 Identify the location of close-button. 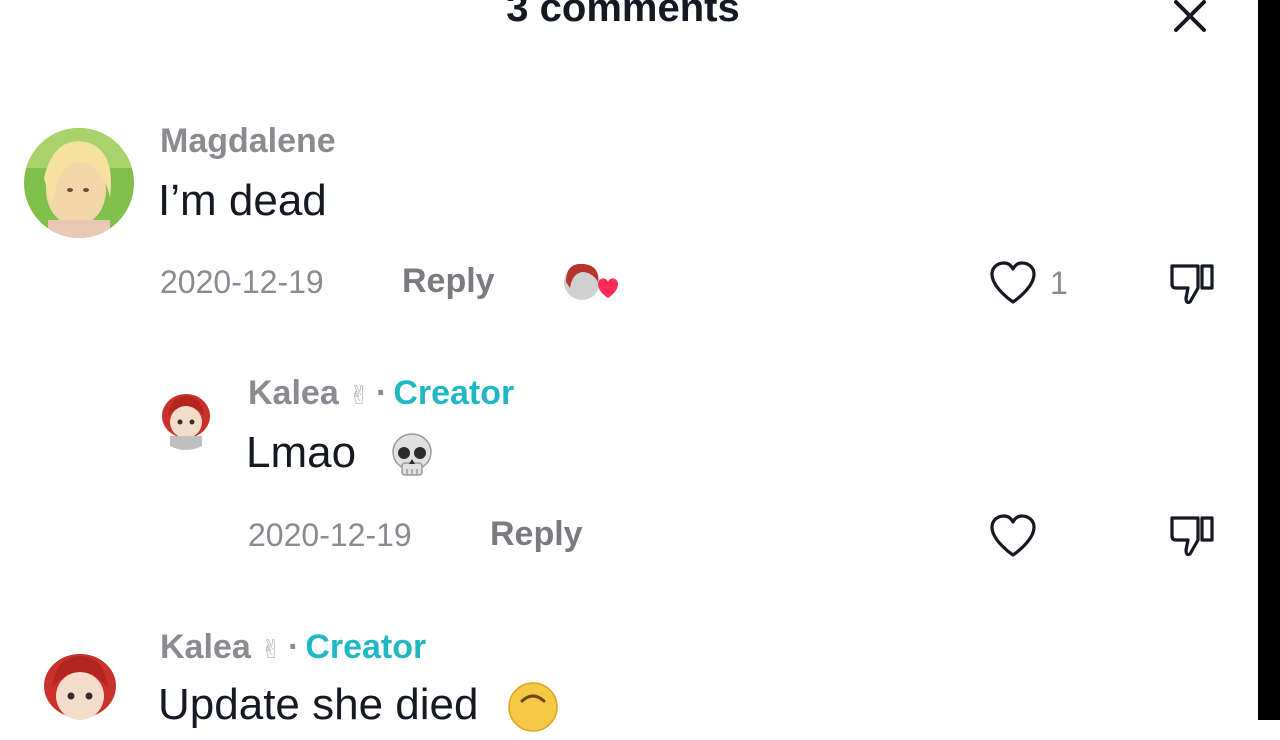
(1190, 20).